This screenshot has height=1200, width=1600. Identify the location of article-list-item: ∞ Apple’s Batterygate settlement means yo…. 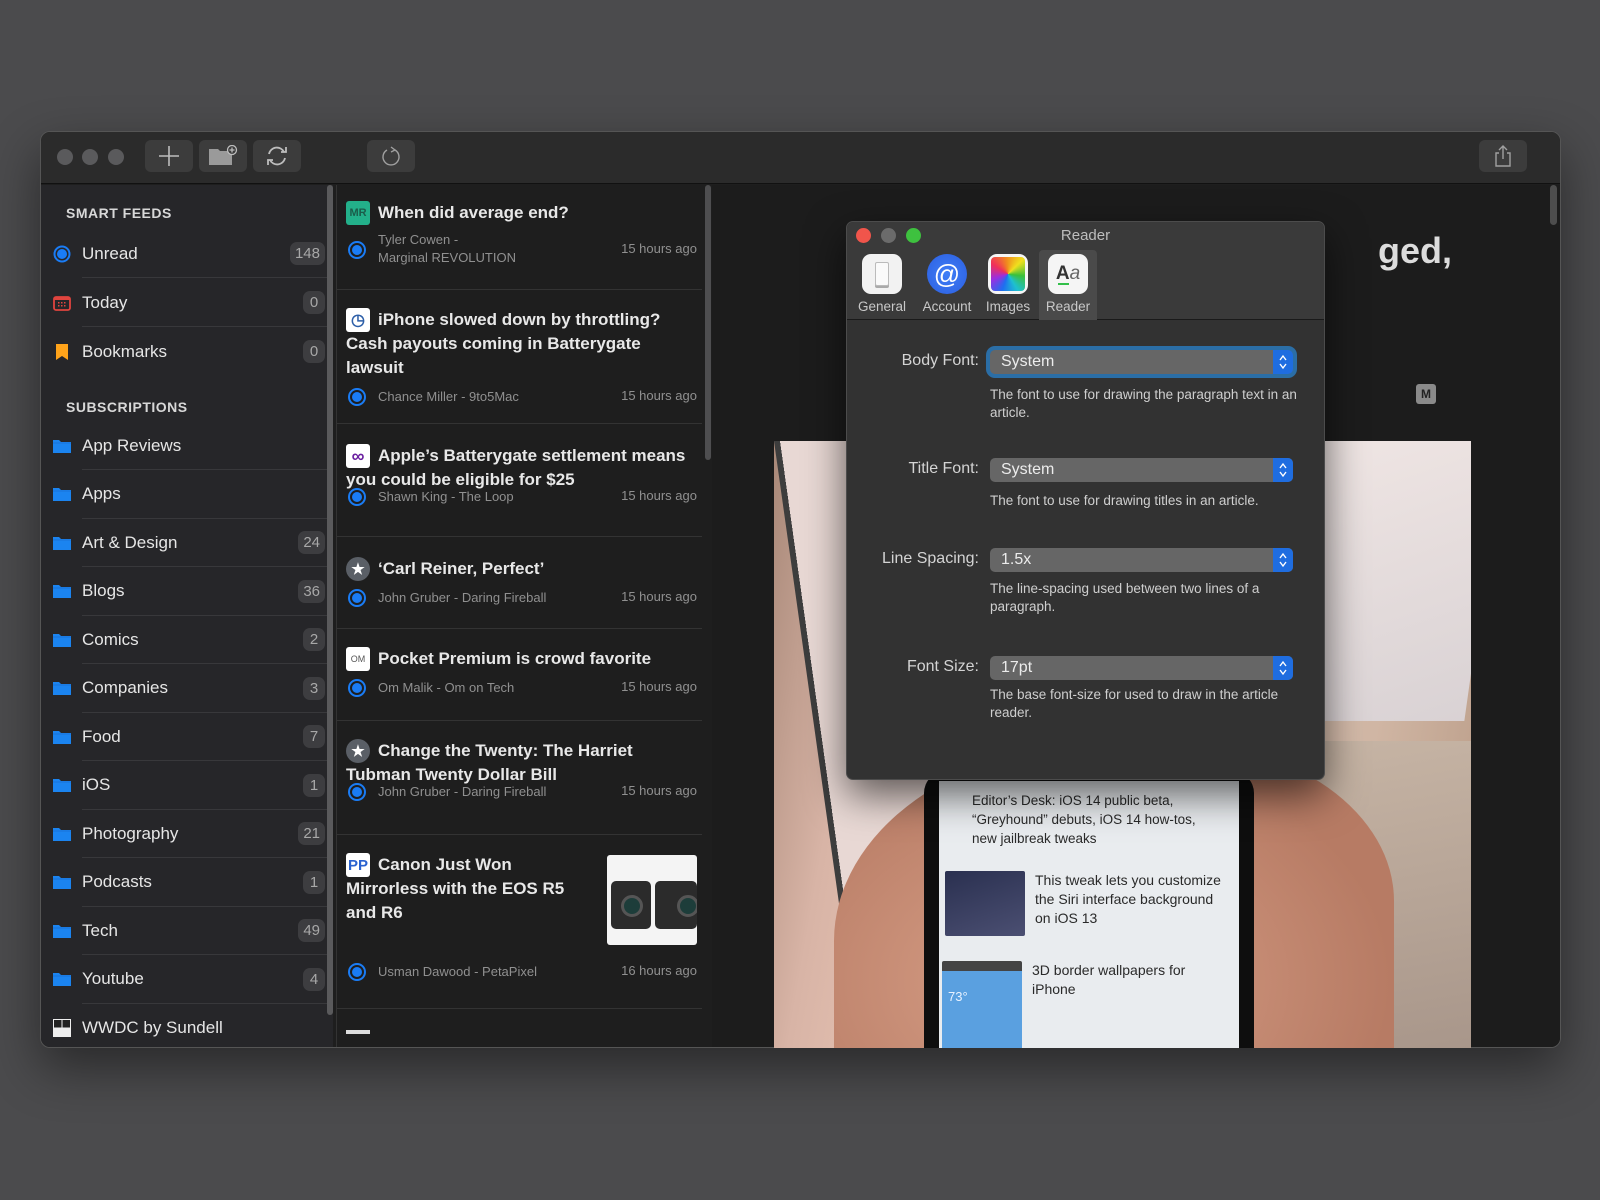
(519, 480).